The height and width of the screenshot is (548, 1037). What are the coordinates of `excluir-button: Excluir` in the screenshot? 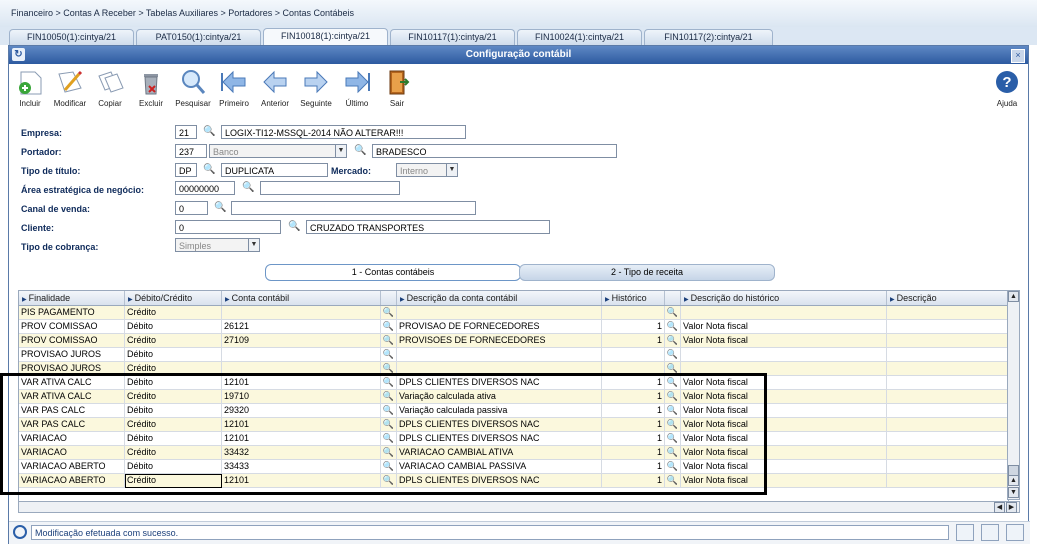 It's located at (151, 88).